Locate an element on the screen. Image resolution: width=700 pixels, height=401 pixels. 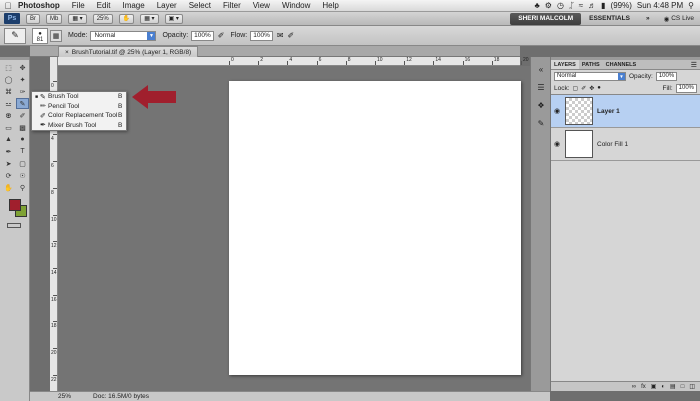
brush-tool-icon: ✎ is located at coordinates (22, 103).